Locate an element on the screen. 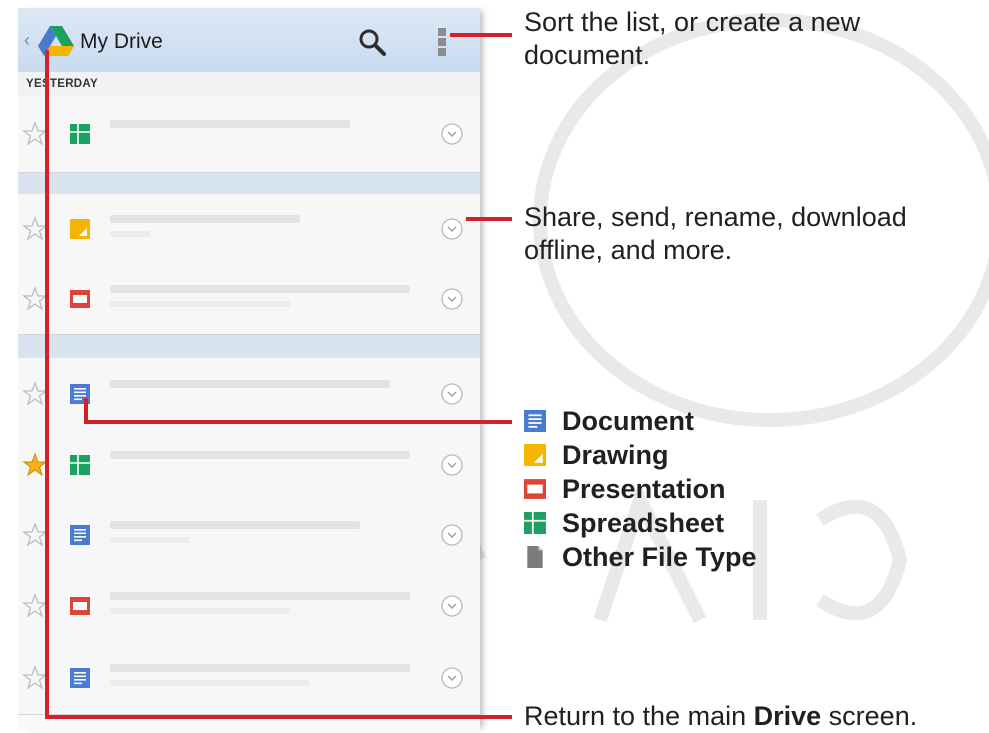  page-title: My Drive is located at coordinates (121, 41).